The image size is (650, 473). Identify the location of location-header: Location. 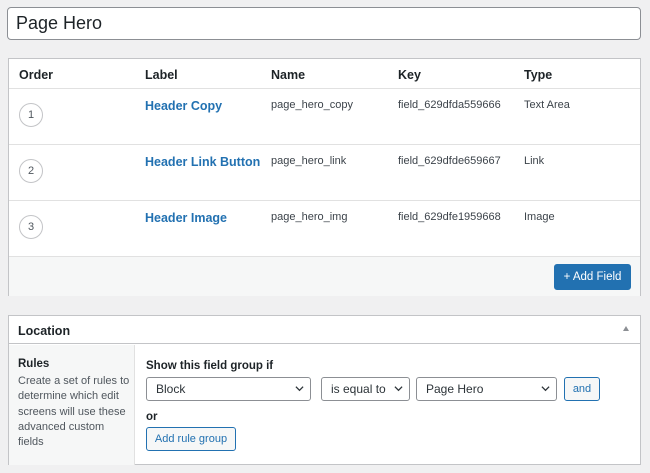
(324, 330).